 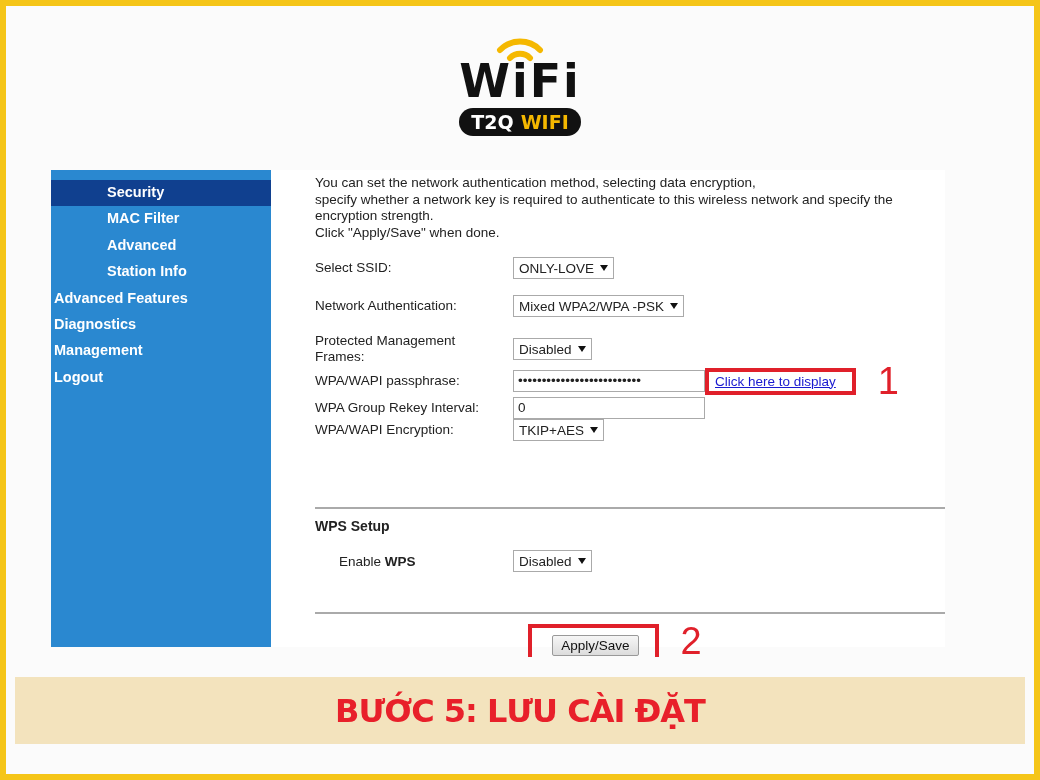 What do you see at coordinates (398, 408) in the screenshot?
I see `field-label: WPA Group Rekey Interval:` at bounding box center [398, 408].